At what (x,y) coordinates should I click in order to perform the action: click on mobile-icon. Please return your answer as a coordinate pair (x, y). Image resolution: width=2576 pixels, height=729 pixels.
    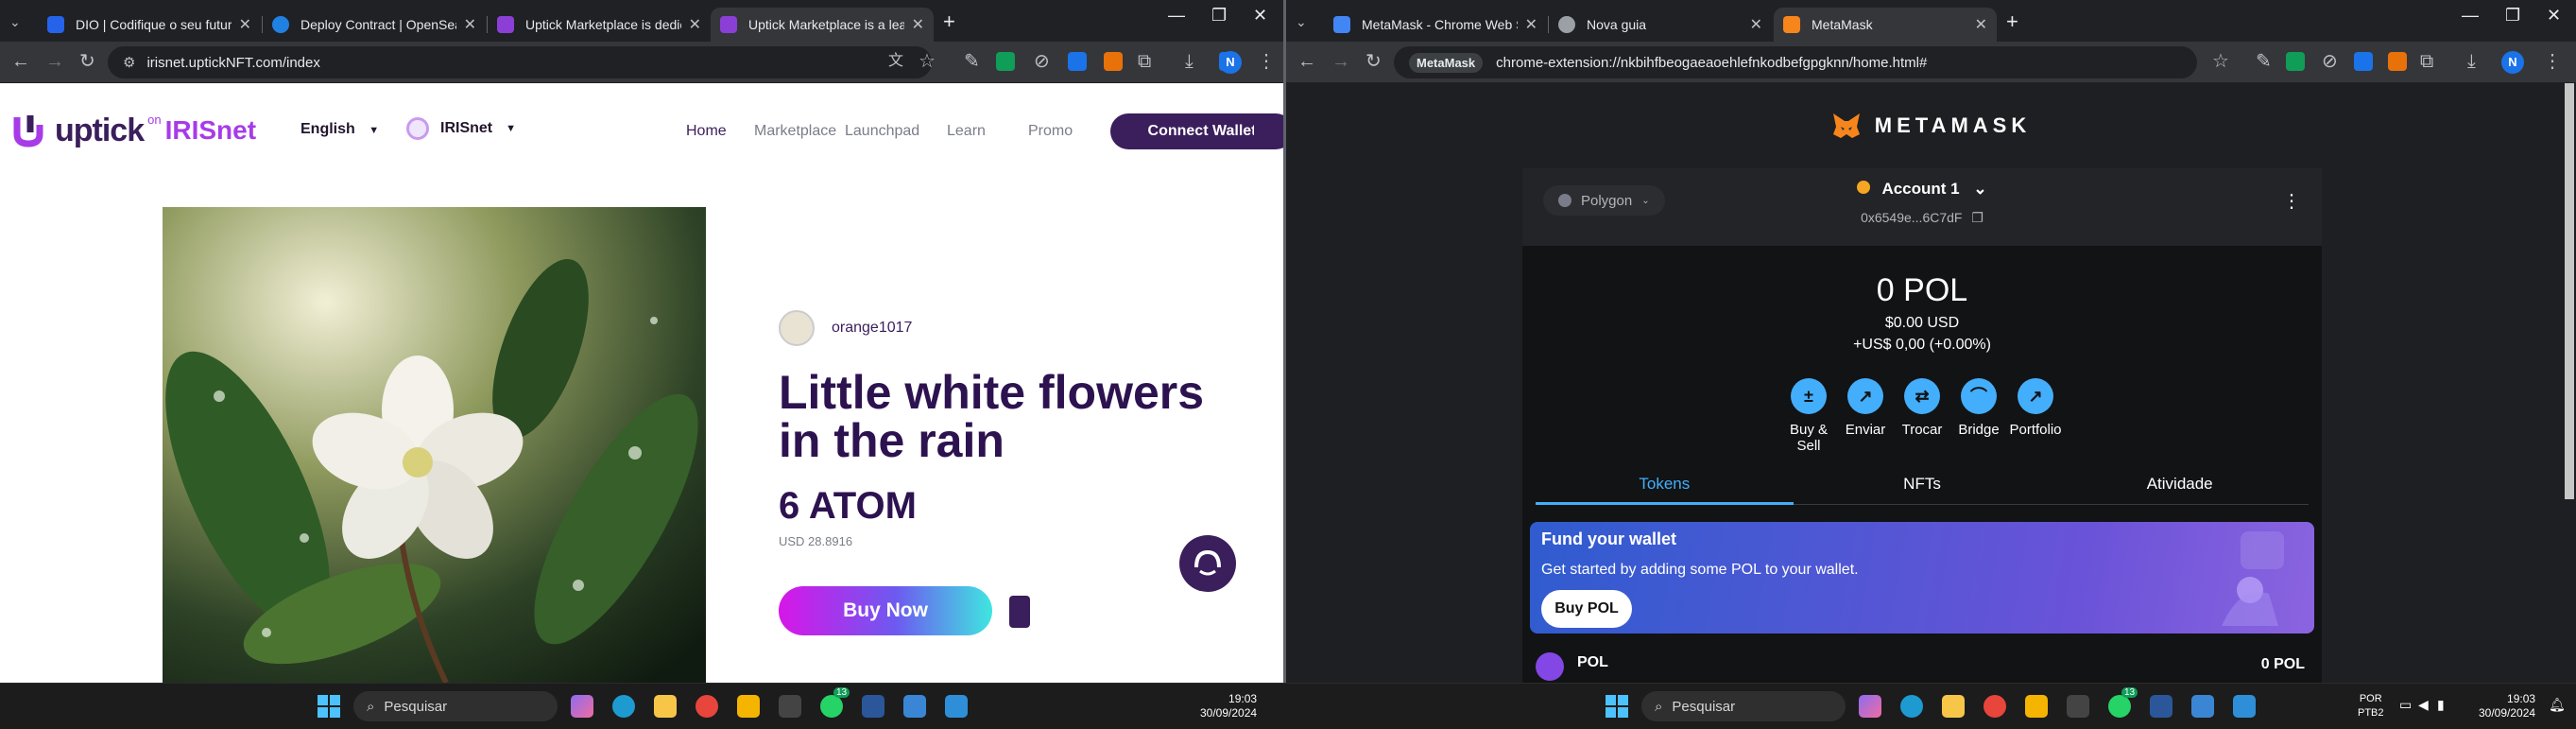
    Looking at the image, I should click on (1019, 612).